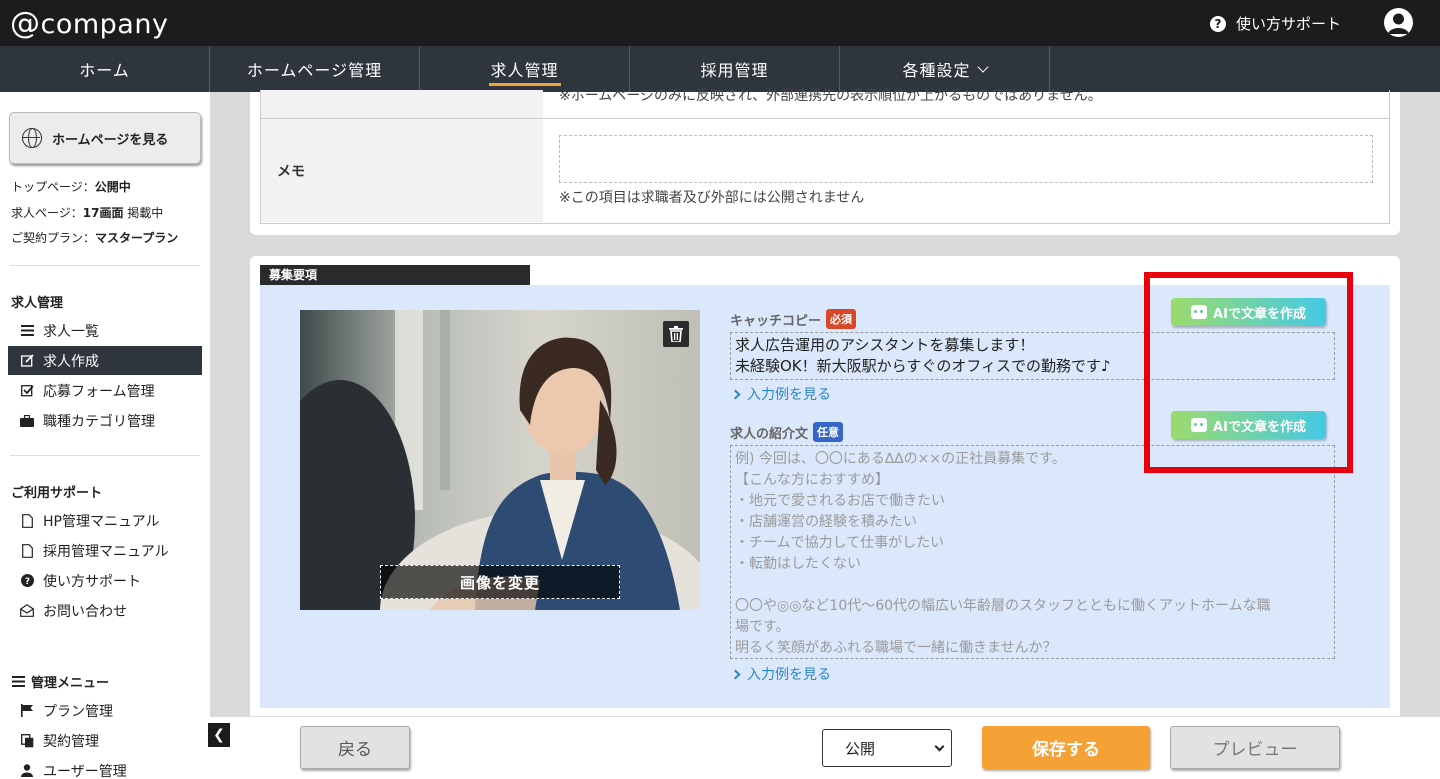 This screenshot has width=1440, height=779. Describe the element at coordinates (105, 740) in the screenshot. I see `sidebar-item-contract: 契約管理` at that location.